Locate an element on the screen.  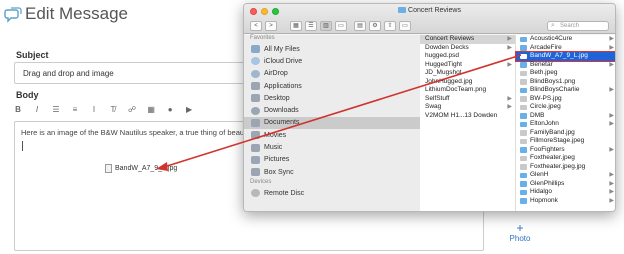
file-list-row: Dowden Decks ▶ is located at coordinates (467, 48).